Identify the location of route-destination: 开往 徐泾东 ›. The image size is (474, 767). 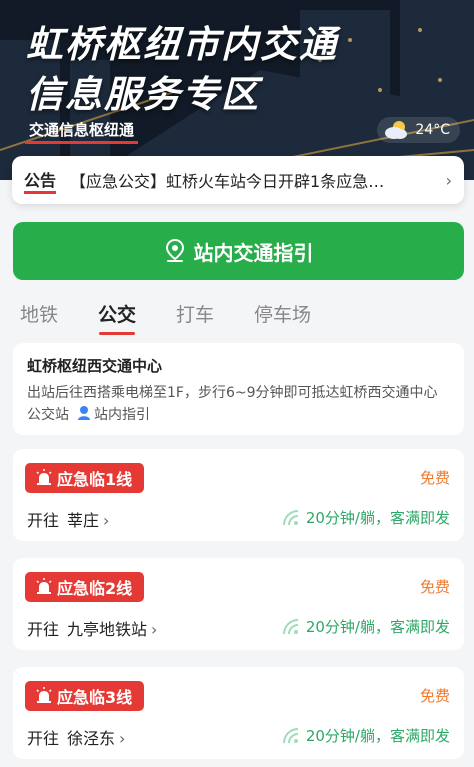
(76, 737).